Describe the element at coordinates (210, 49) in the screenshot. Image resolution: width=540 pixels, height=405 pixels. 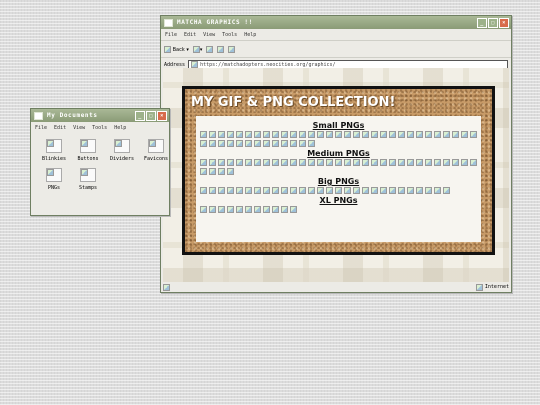
I see `refresh-icon` at that location.